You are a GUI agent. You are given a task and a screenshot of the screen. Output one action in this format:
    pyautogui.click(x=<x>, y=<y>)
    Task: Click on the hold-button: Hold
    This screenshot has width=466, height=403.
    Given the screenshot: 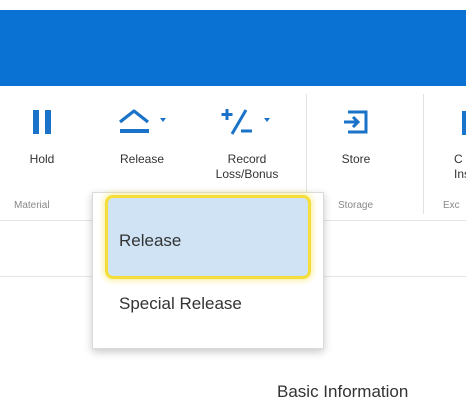 What is the action you would take?
    pyautogui.click(x=42, y=141)
    